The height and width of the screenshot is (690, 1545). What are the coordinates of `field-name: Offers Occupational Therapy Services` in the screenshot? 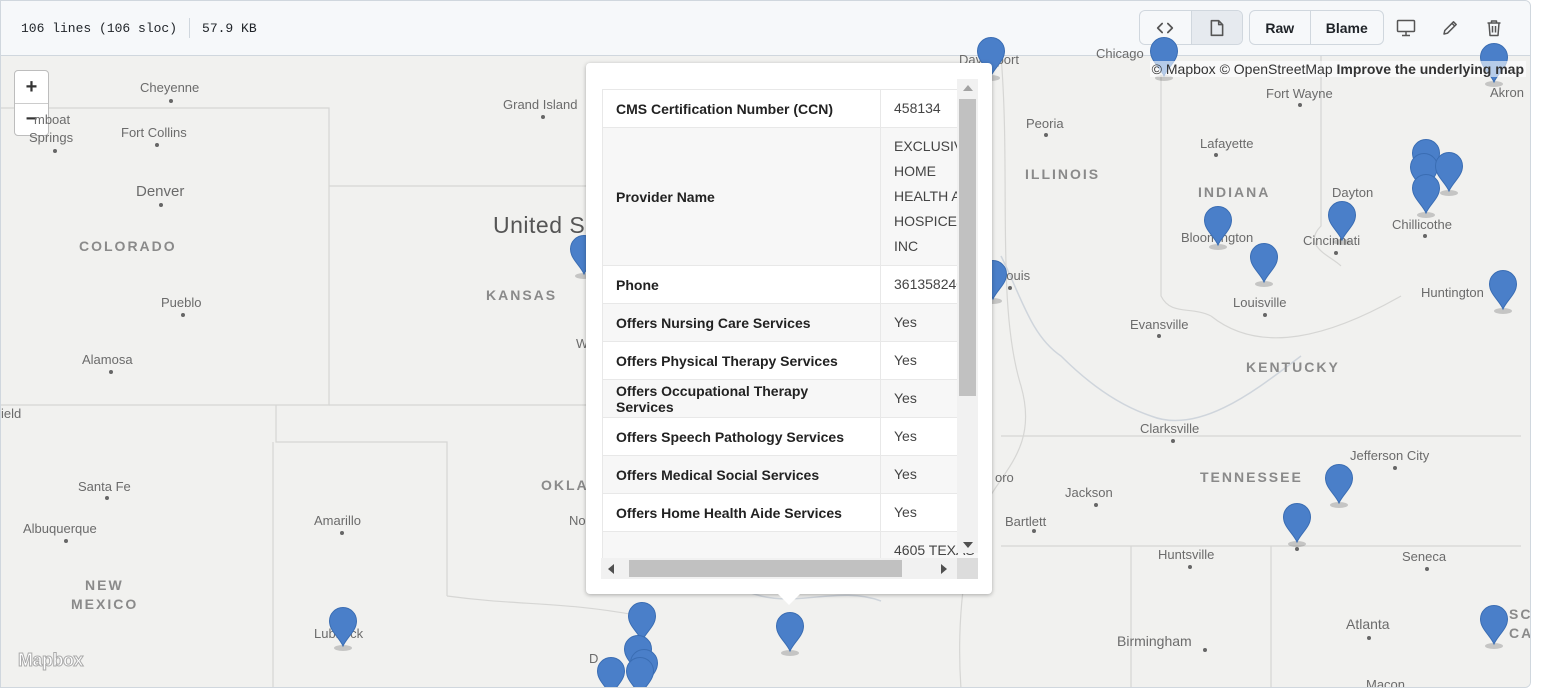 It's located at (741, 398).